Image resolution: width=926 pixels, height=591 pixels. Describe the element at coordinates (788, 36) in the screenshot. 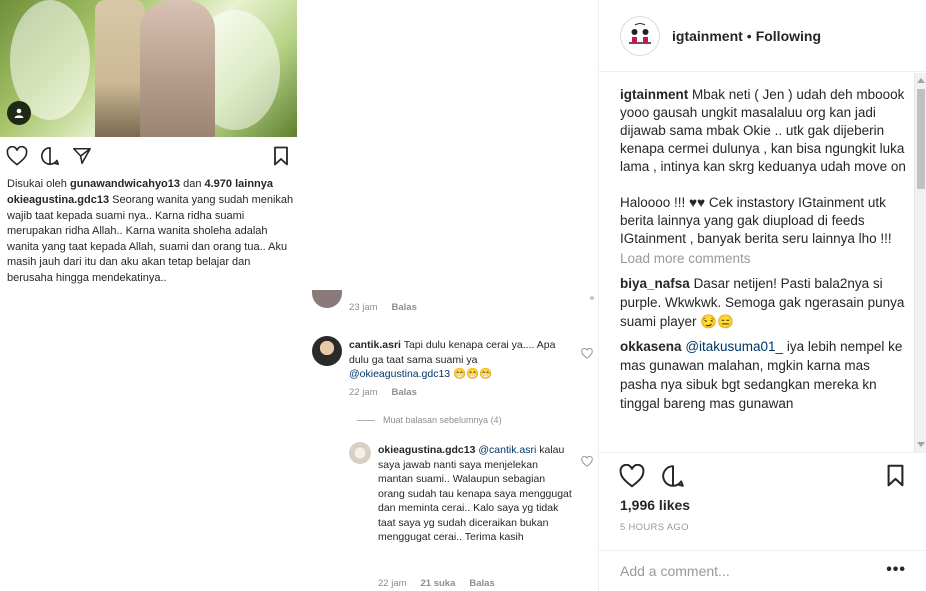

I see `follow-status-button: Following` at that location.